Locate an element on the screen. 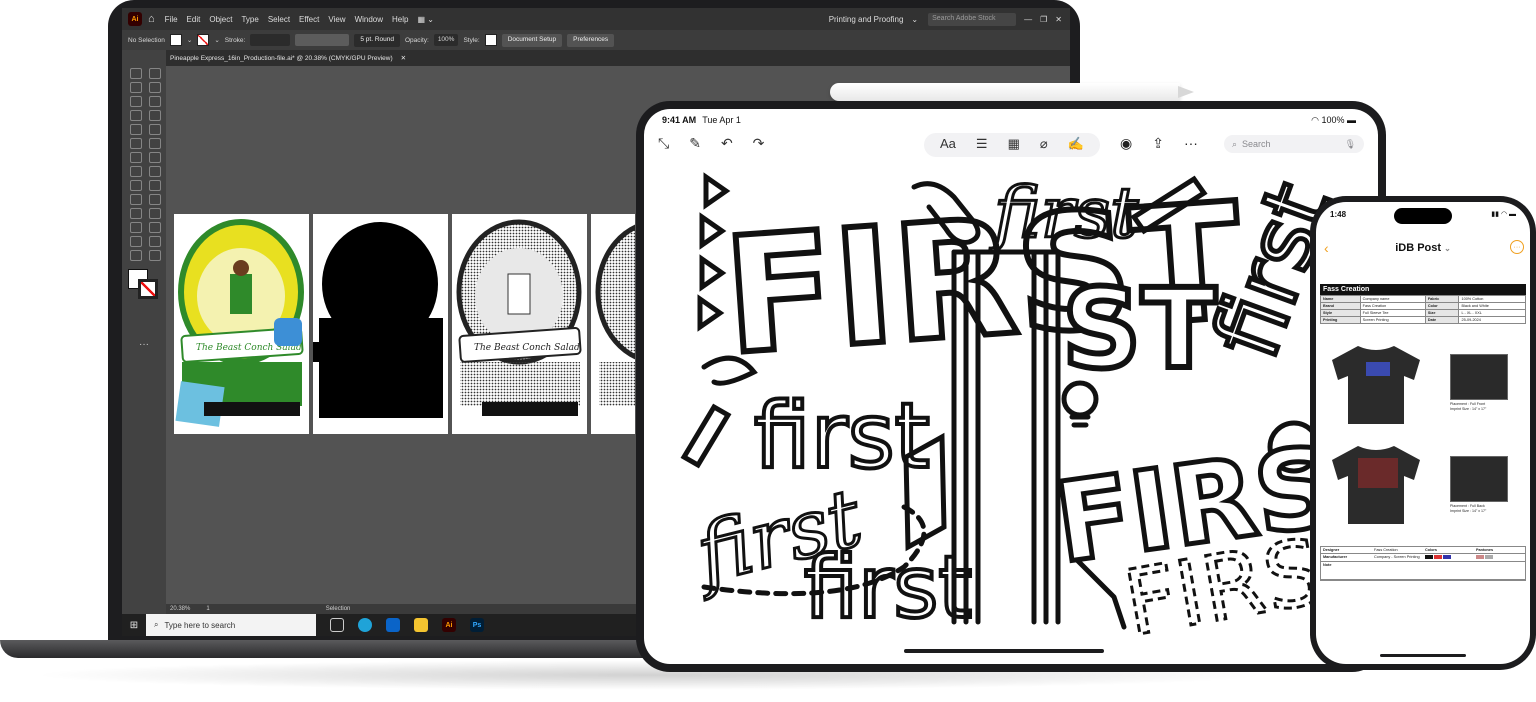 The image size is (1536, 702). menu-effect: Effect is located at coordinates (309, 19).